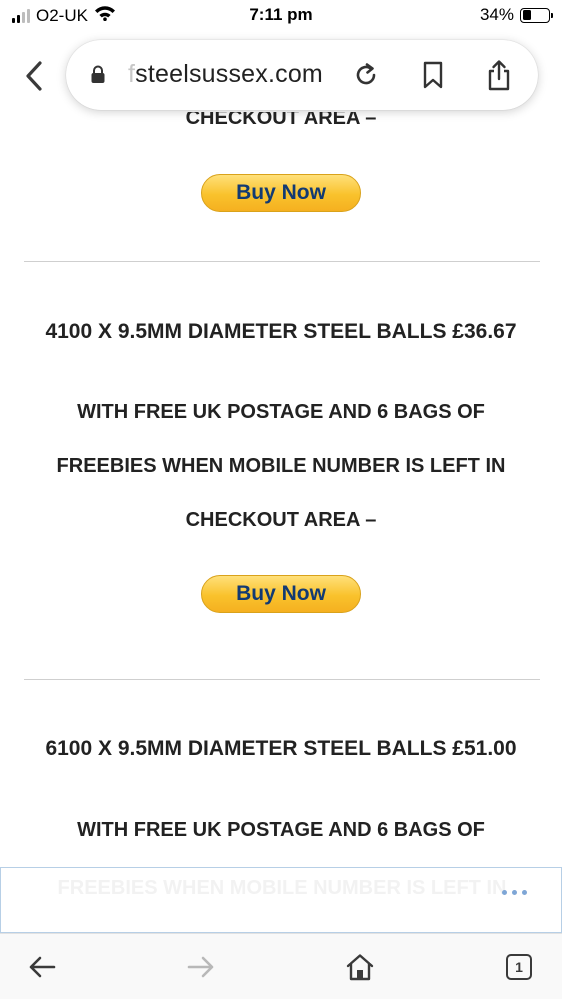 This screenshot has height=999, width=562. I want to click on more-options-icon, so click(514, 892).